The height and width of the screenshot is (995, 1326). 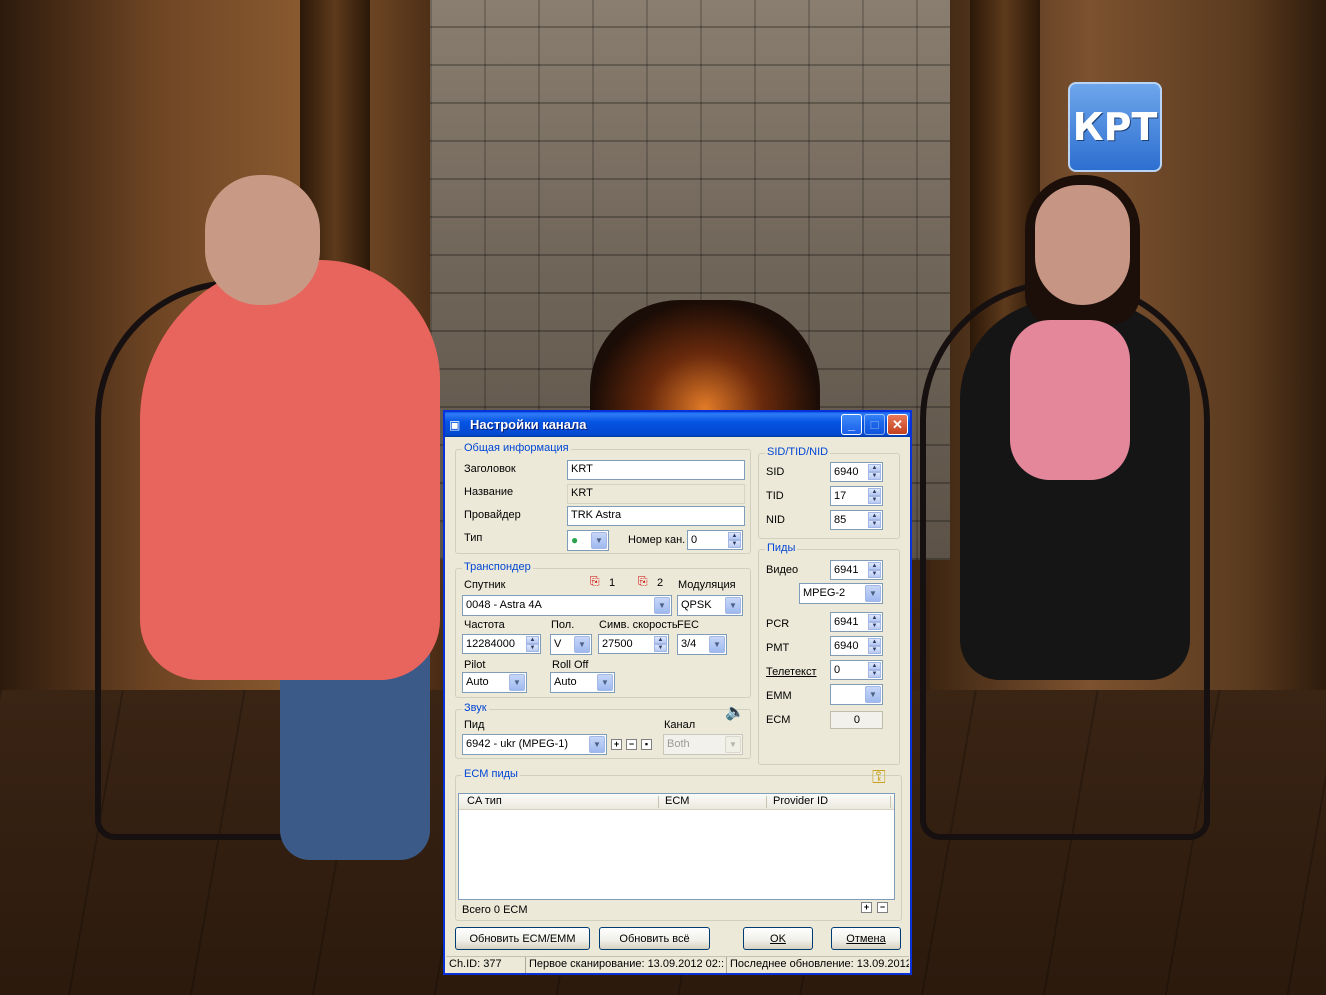 What do you see at coordinates (866, 907) in the screenshot?
I see `add-ecm-icon: +` at bounding box center [866, 907].